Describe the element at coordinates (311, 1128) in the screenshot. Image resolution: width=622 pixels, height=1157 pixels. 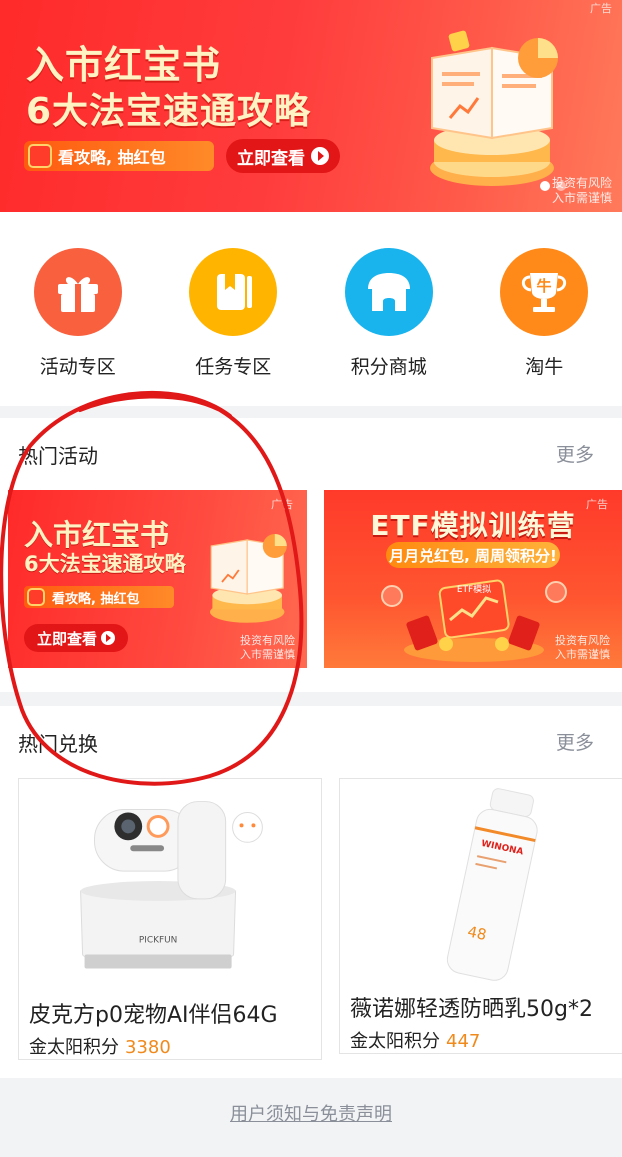
I see `disclaimer-link: 用户须知与免责声明` at that location.